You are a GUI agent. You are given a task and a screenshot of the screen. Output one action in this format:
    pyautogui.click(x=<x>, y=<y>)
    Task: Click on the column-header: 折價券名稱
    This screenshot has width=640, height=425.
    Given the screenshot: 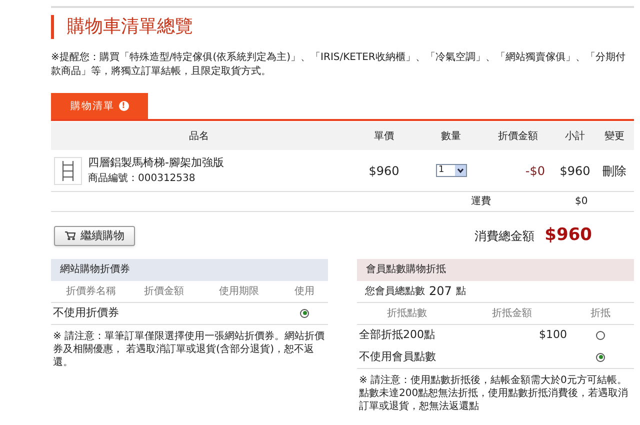 What is the action you would take?
    pyautogui.click(x=91, y=291)
    